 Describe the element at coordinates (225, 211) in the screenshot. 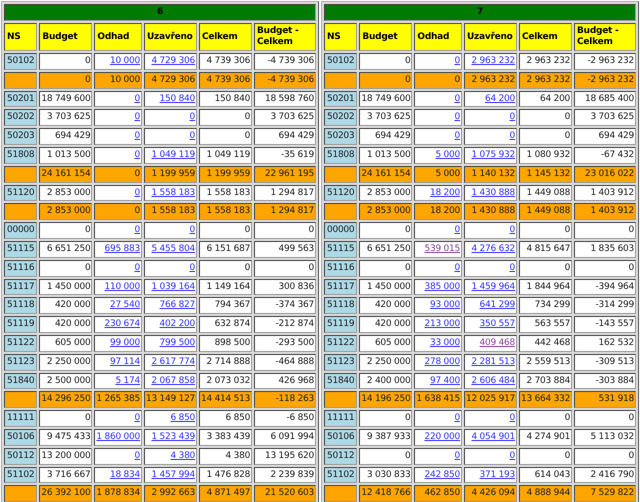

I see `subtotal-cell: 1 558 183` at that location.